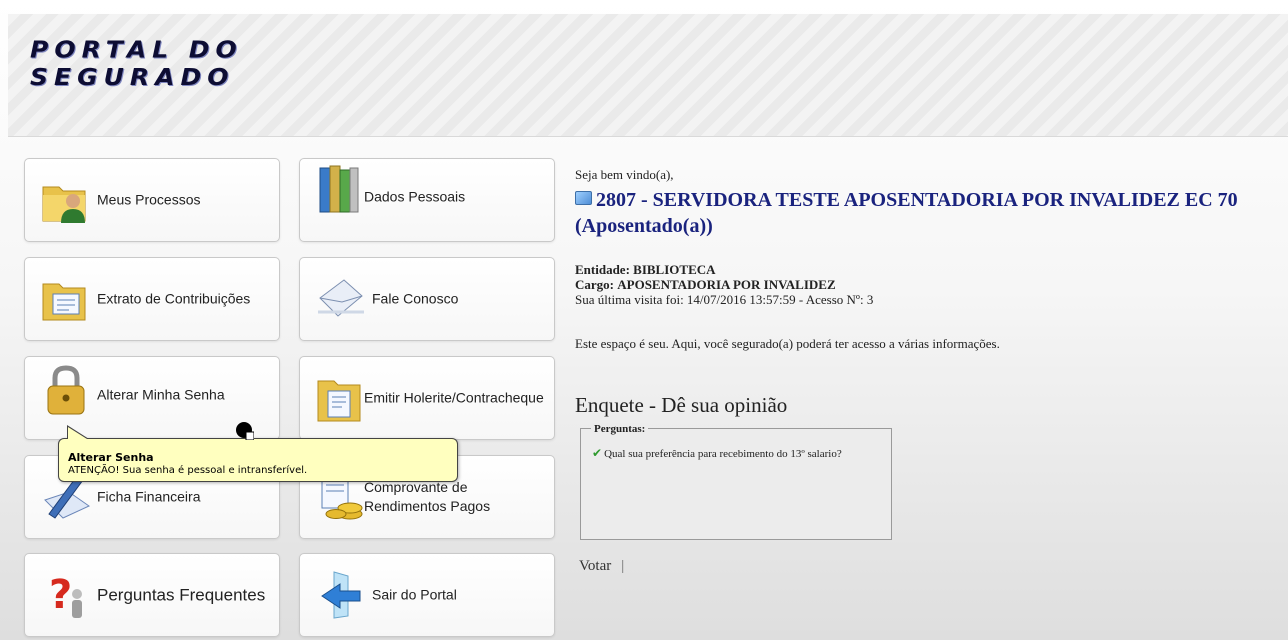 The image size is (1288, 640). What do you see at coordinates (339, 189) in the screenshot?
I see `binders-icon` at bounding box center [339, 189].